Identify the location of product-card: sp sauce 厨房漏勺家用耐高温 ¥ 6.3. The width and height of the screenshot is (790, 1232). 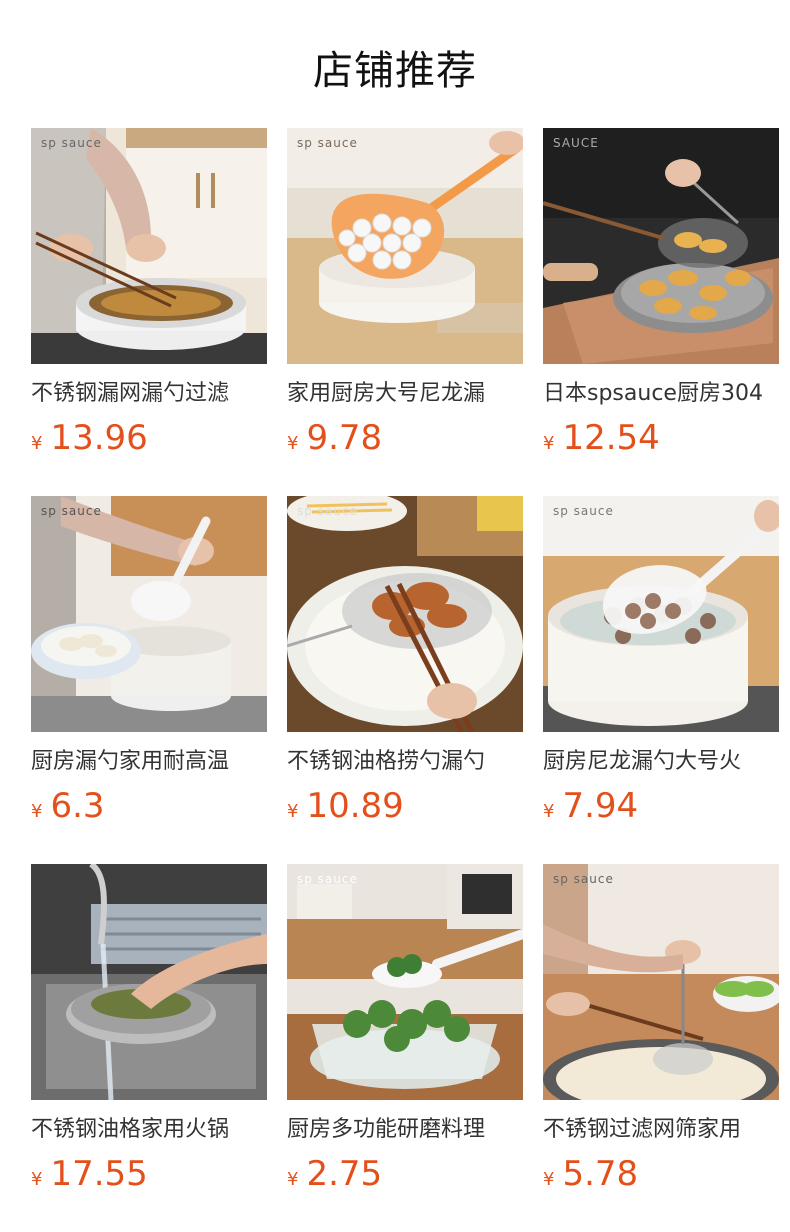
(149, 661).